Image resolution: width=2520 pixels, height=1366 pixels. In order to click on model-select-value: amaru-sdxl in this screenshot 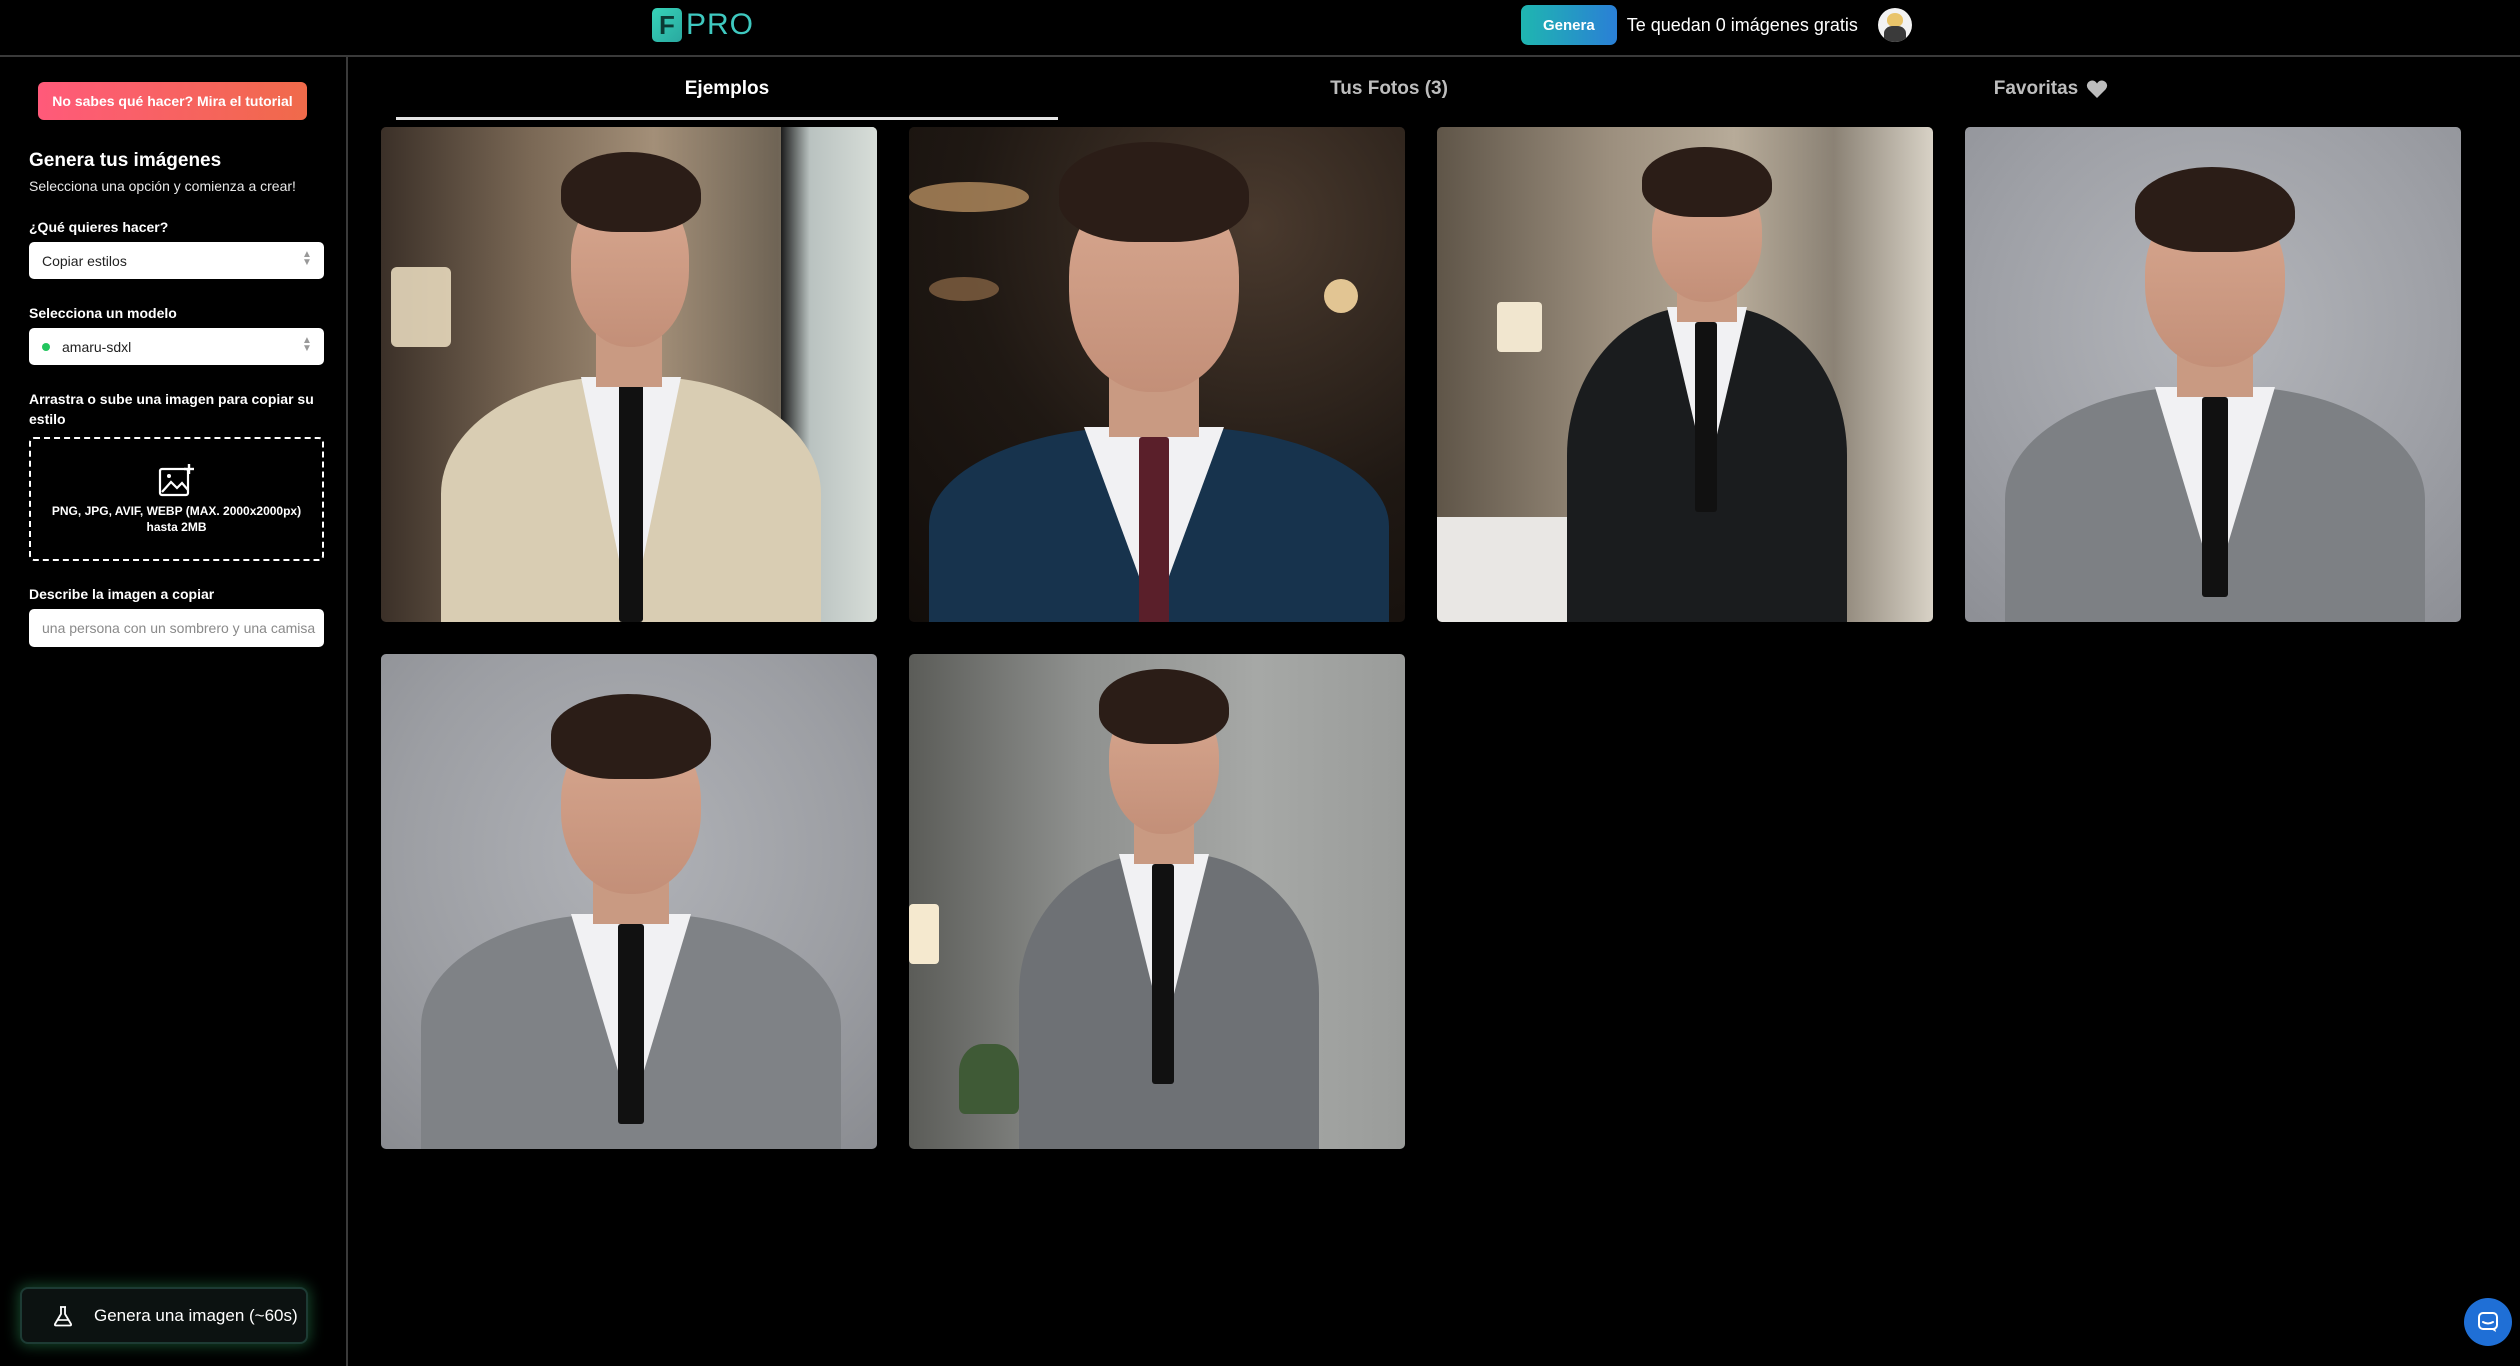, I will do `click(97, 346)`.